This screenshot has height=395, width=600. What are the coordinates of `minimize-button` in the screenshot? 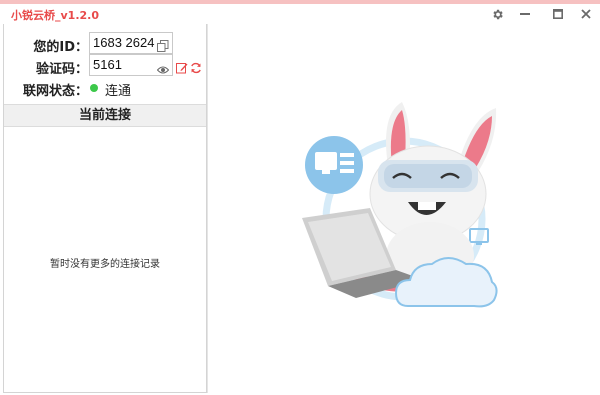 It's located at (525, 14).